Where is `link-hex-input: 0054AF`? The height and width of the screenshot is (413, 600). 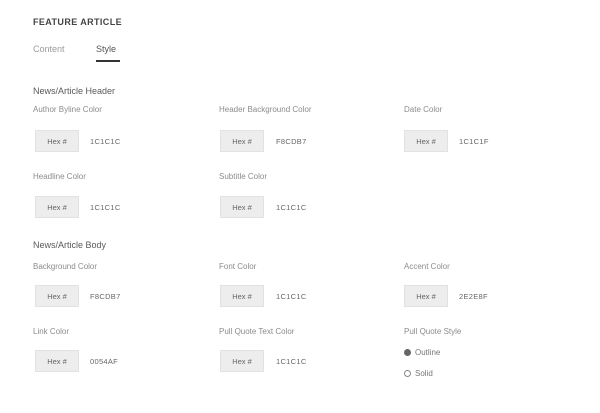
link-hex-input: 0054AF is located at coordinates (104, 361).